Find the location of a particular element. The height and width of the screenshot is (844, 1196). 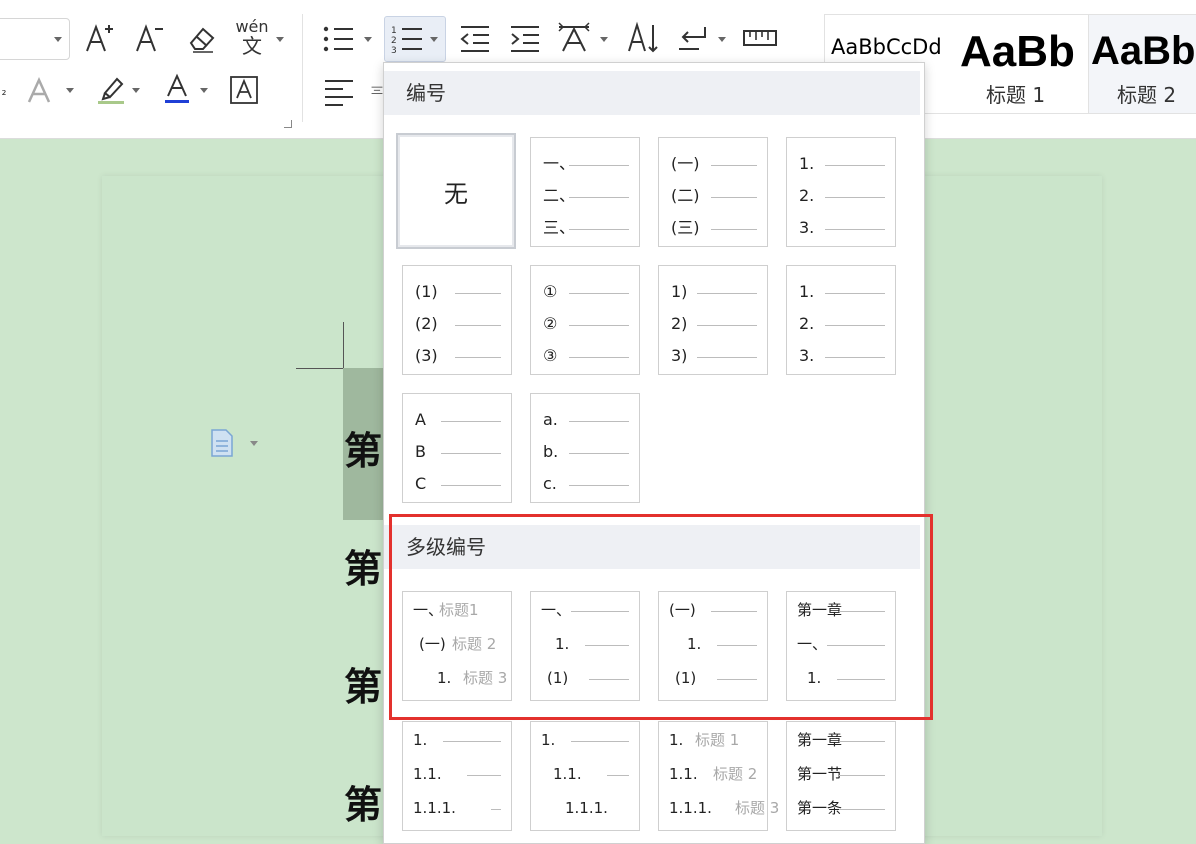

multilevel-option-line: 1. 标题 1 is located at coordinates (713, 740).